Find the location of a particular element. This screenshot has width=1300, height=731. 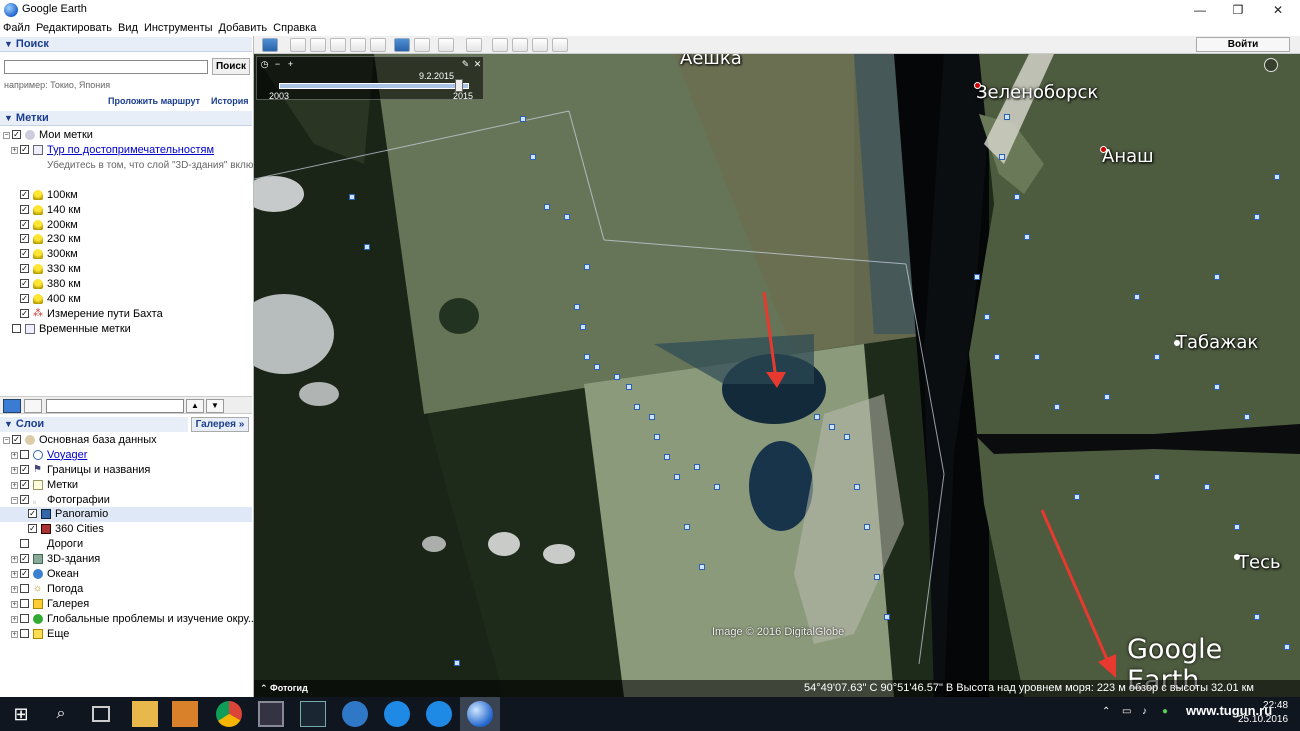

places-filter-input is located at coordinates (115, 406).